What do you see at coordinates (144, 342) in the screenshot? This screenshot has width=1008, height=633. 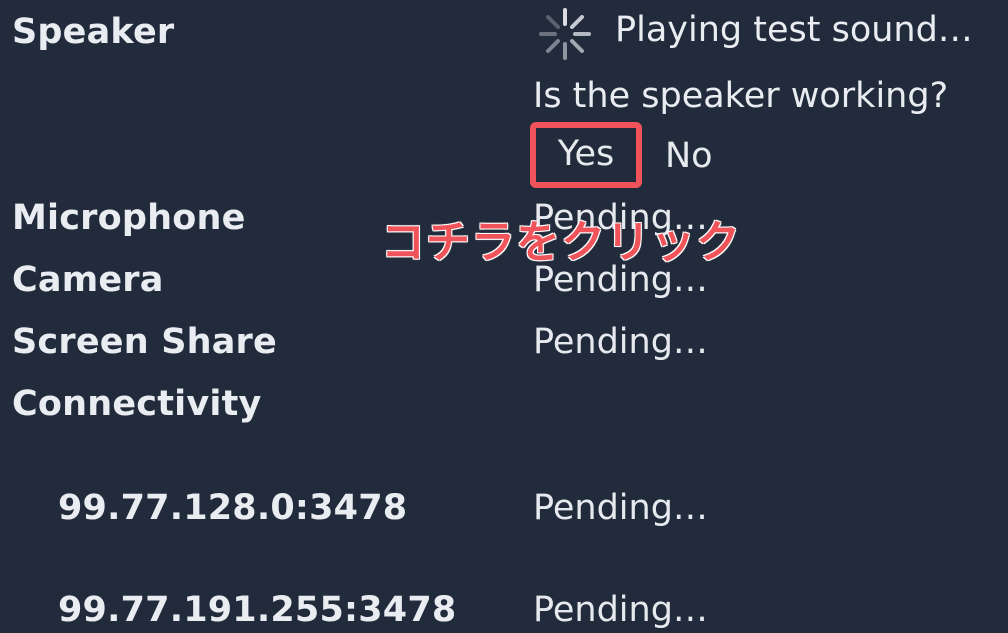 I see `screen-share-label: Screen Share` at bounding box center [144, 342].